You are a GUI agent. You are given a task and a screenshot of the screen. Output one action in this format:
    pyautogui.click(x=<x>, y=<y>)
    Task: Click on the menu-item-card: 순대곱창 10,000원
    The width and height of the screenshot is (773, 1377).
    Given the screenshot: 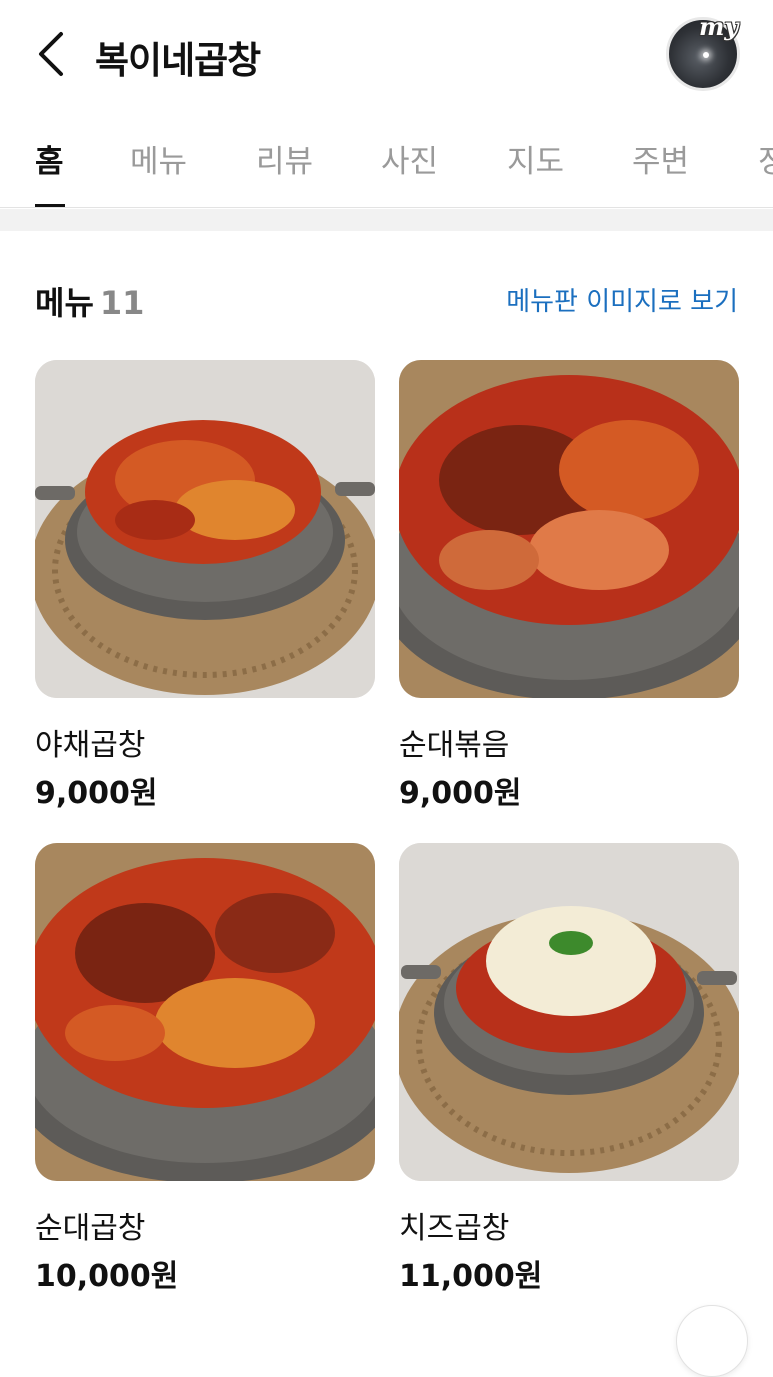 What is the action you would take?
    pyautogui.click(x=205, y=1068)
    